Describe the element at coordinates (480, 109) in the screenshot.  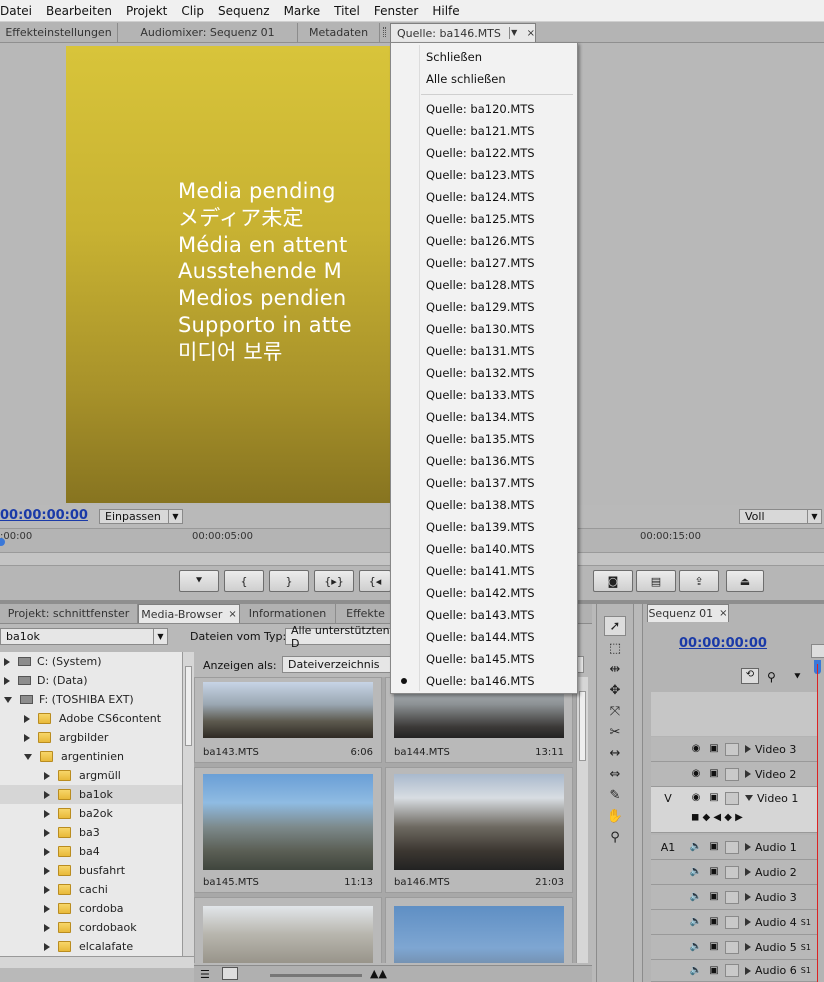
I see `menu-item-source-clip: Quelle: ba120.MTS` at that location.